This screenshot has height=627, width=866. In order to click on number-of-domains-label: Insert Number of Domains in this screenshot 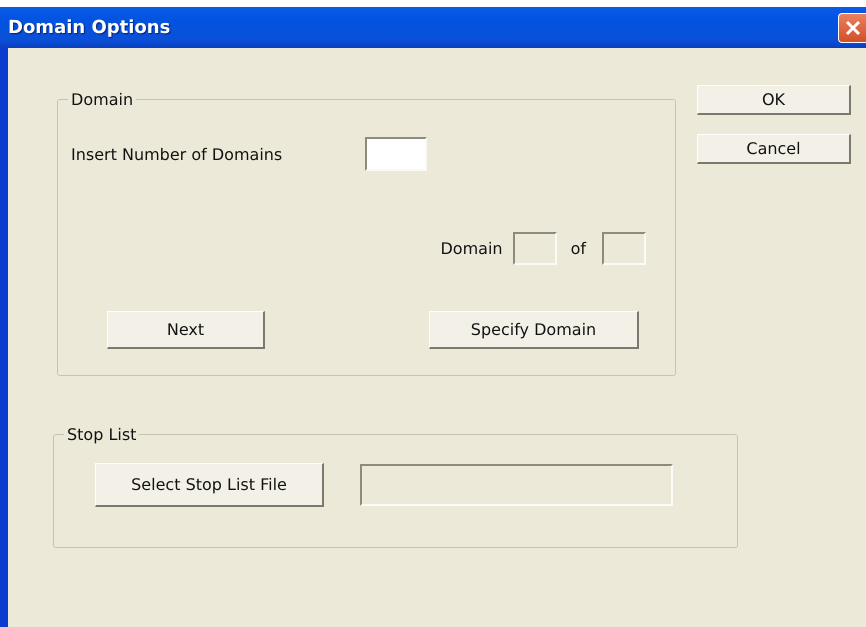, I will do `click(177, 154)`.